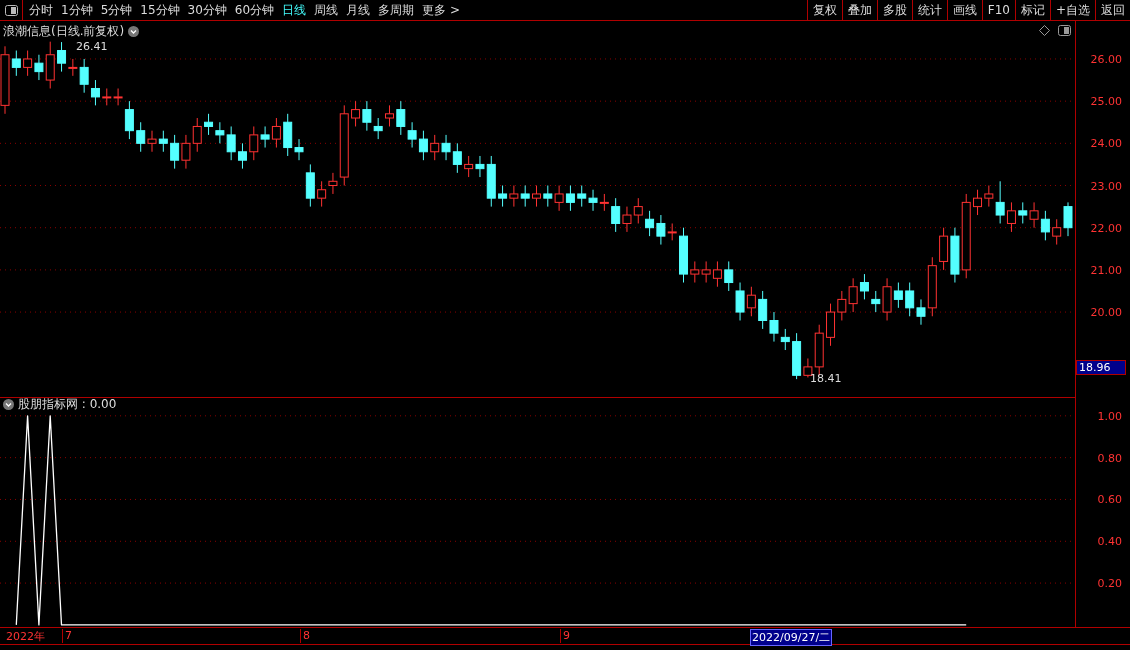 The height and width of the screenshot is (650, 1130). I want to click on period-tab: 5分钟, so click(116, 10).